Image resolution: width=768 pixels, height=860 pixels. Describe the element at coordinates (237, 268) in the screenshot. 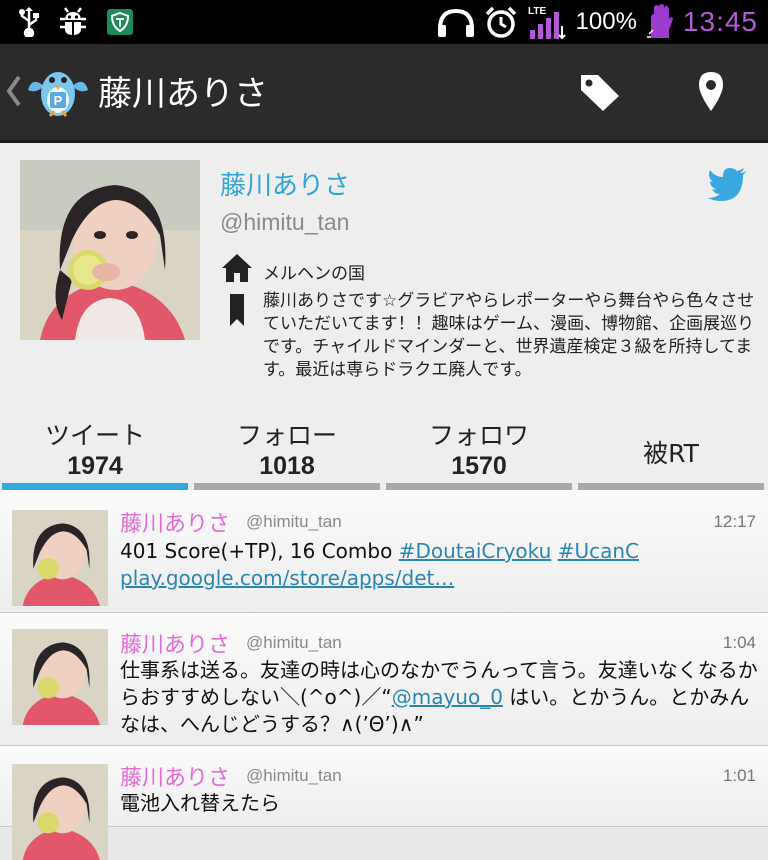

I see `location-home-icon` at that location.